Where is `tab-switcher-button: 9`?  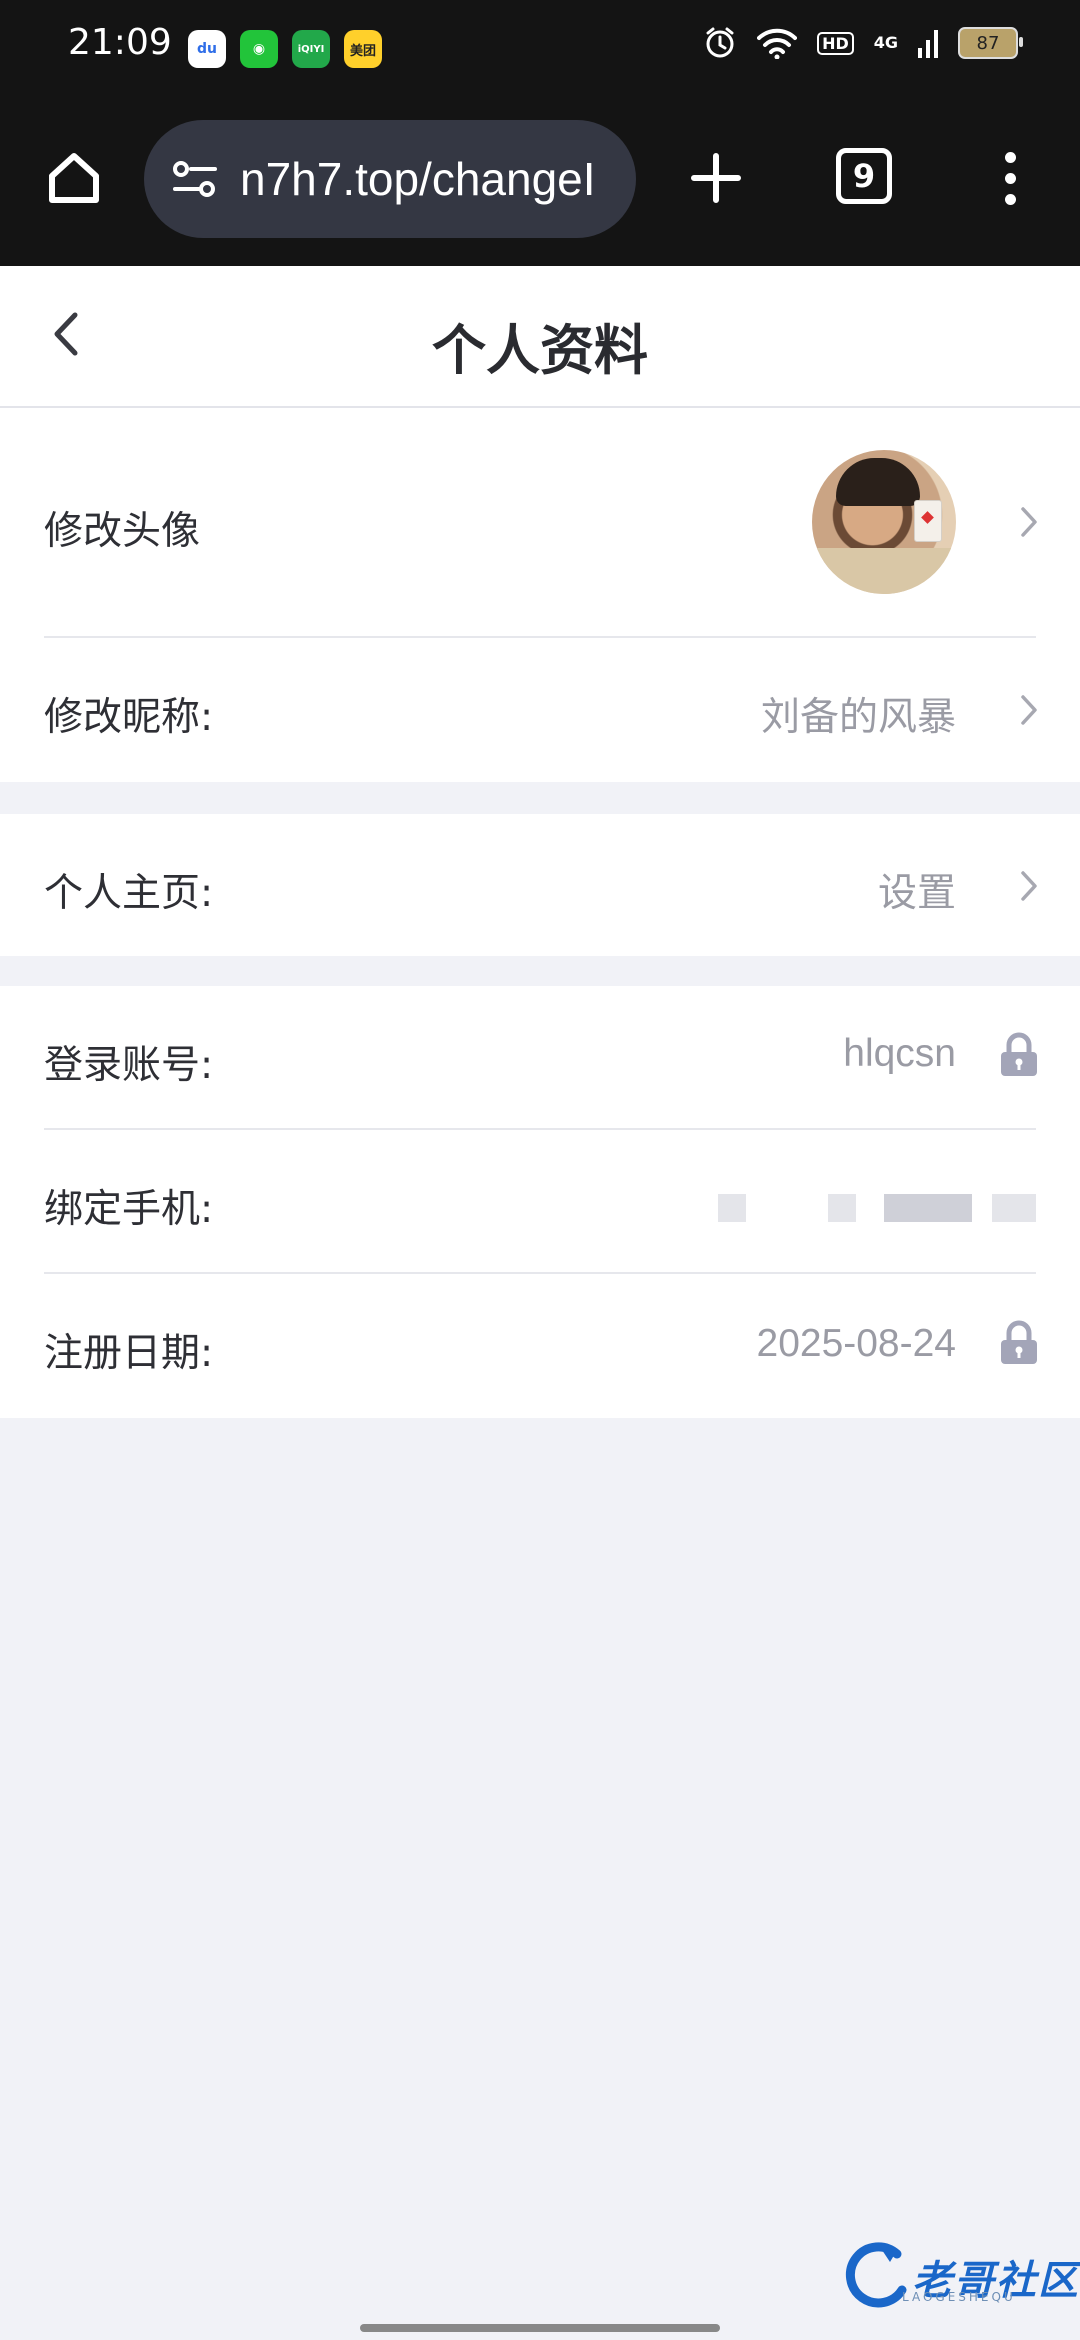
tab-switcher-button: 9 is located at coordinates (864, 176).